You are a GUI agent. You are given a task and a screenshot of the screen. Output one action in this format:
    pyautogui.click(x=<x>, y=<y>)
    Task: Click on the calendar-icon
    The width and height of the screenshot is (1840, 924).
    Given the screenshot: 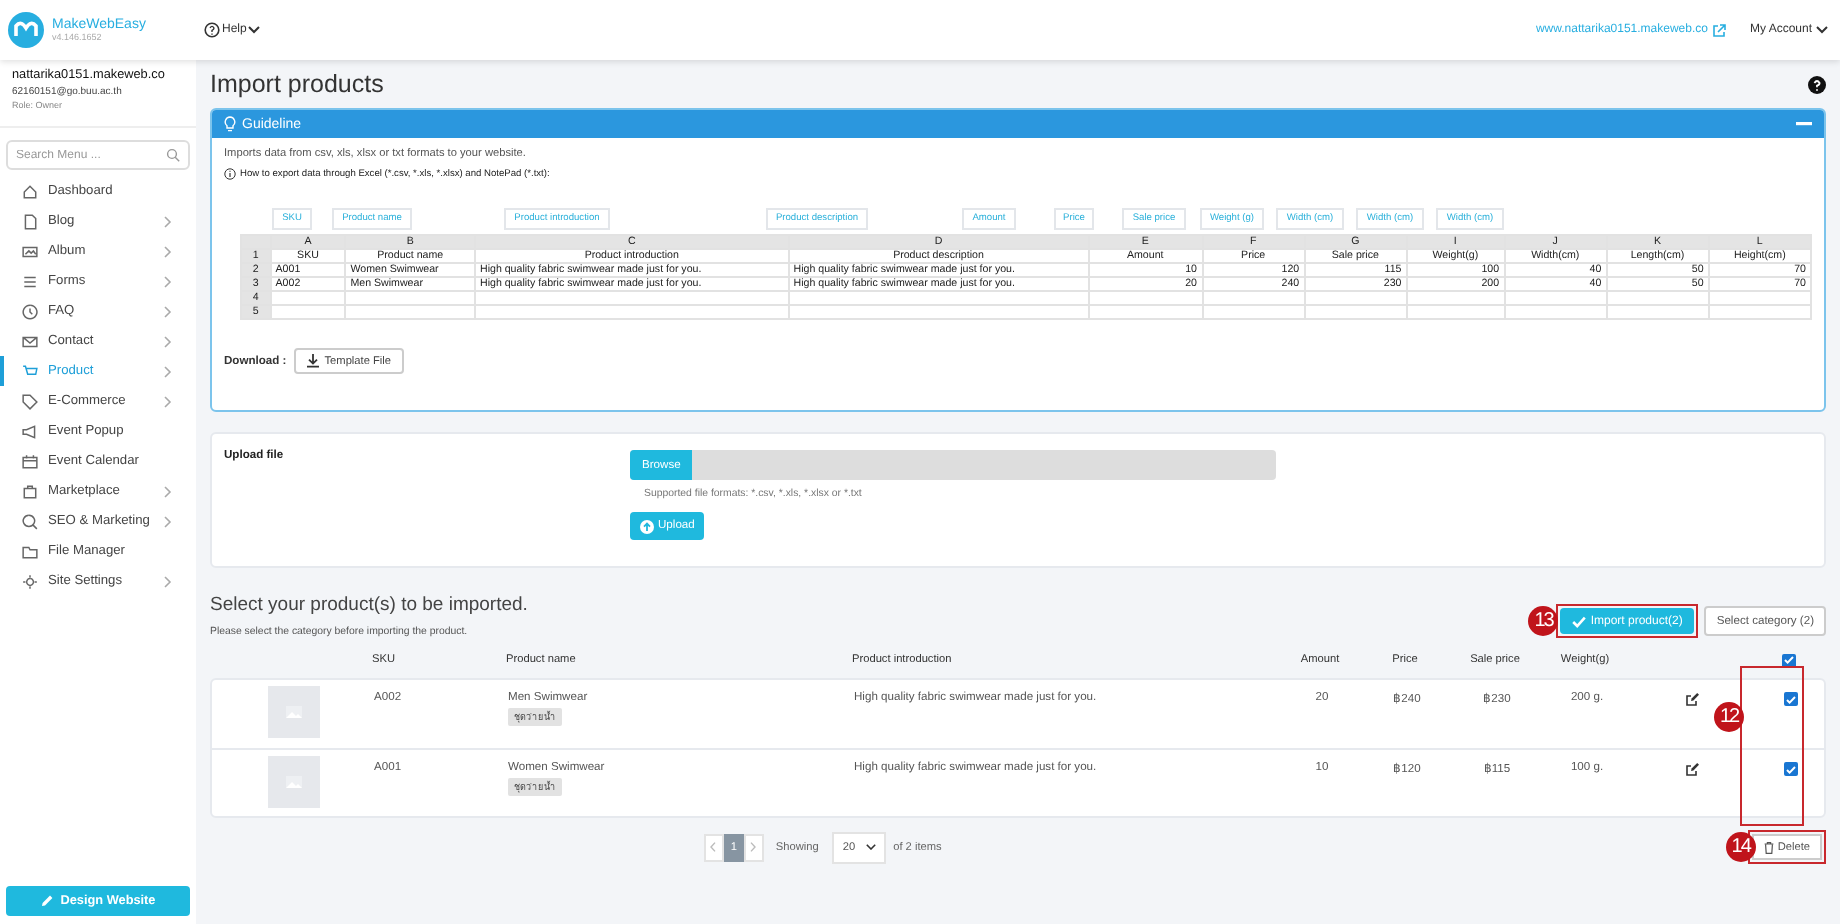 What is the action you would take?
    pyautogui.click(x=30, y=461)
    